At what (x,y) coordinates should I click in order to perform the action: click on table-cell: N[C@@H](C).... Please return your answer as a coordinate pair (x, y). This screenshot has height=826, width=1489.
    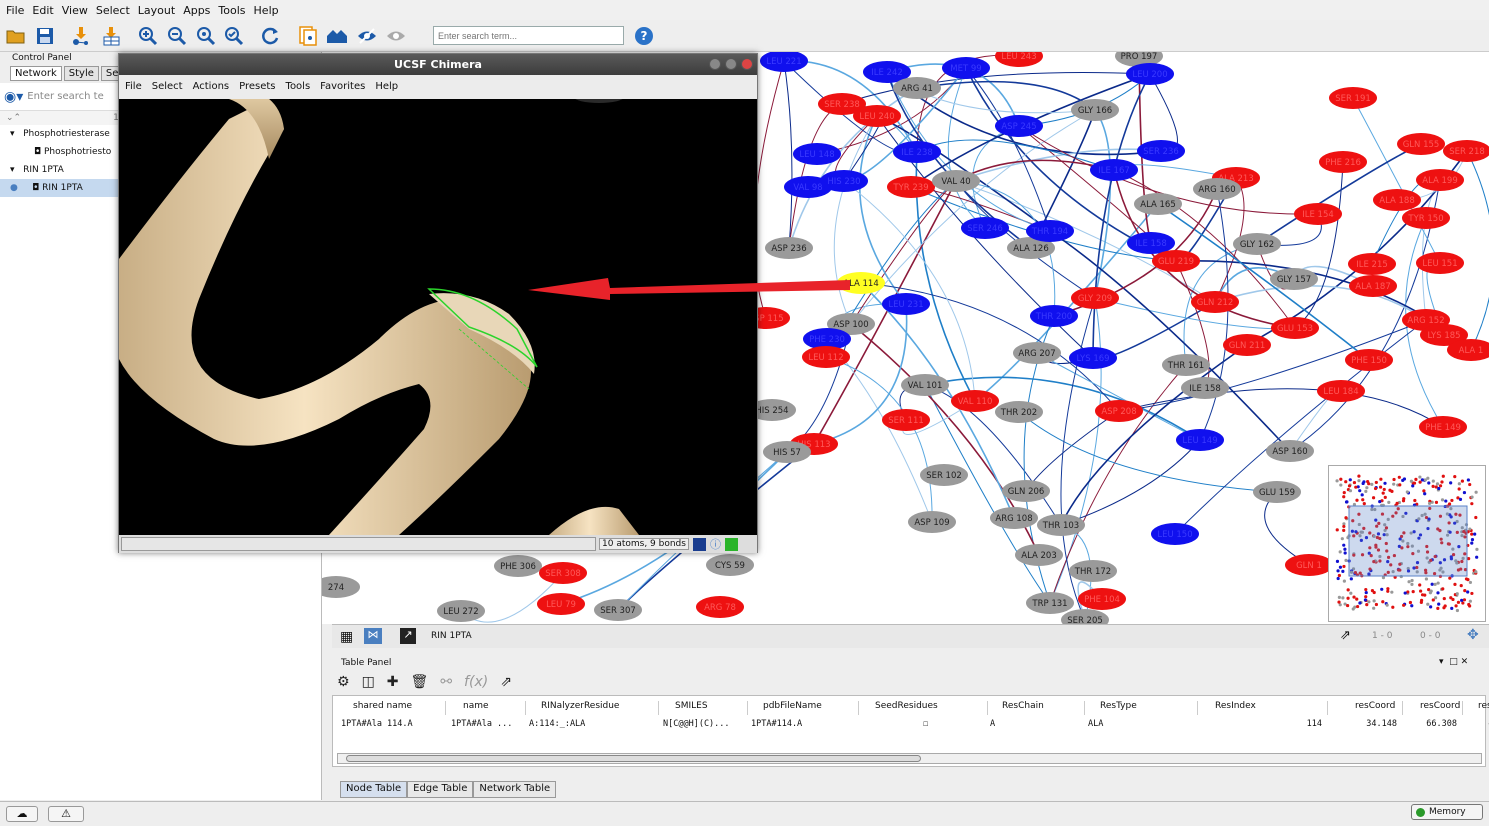
    Looking at the image, I should click on (705, 725).